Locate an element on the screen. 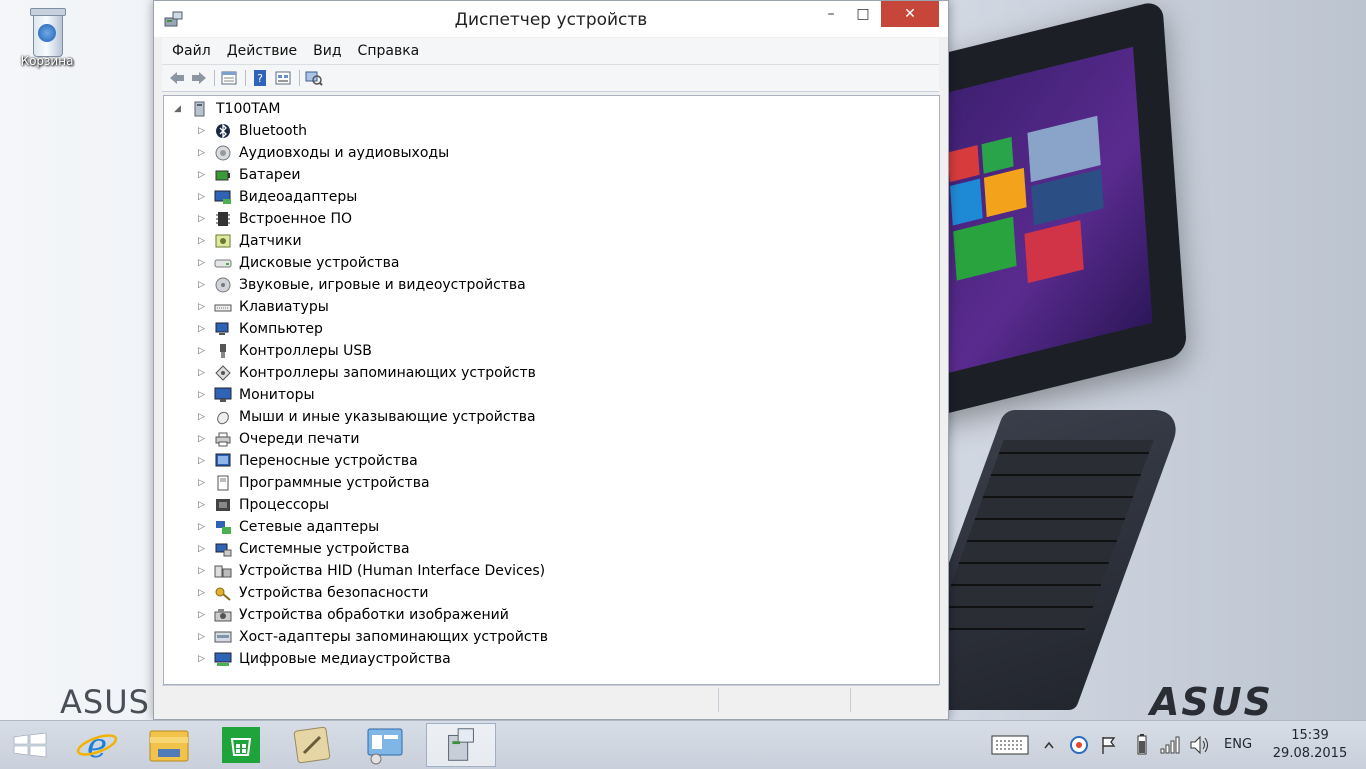 The image size is (1366, 769). volume-icon is located at coordinates (1200, 745).